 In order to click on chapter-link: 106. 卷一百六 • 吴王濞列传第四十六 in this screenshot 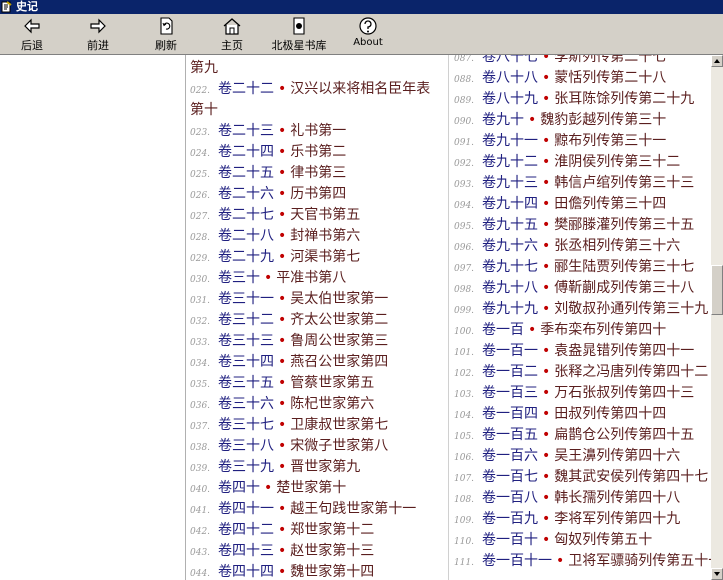, I will do `click(582, 456)`.